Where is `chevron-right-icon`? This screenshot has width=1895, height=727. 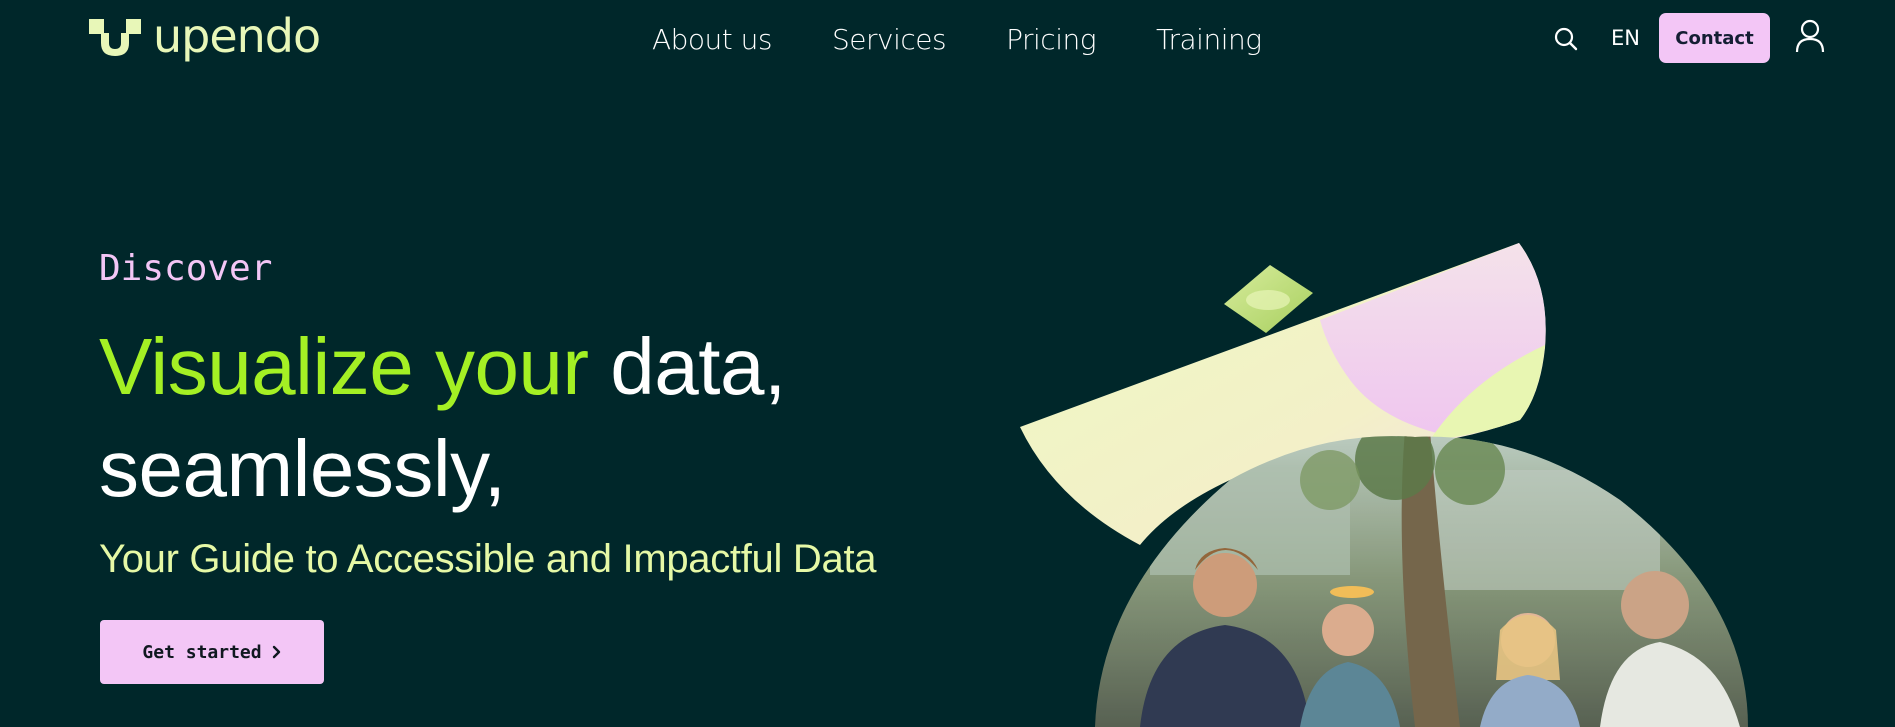
chevron-right-icon is located at coordinates (276, 652).